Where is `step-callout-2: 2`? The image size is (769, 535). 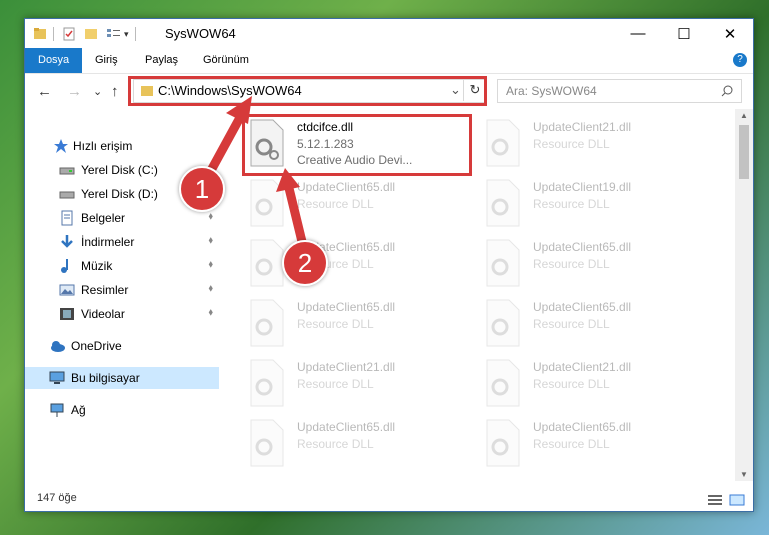 step-callout-2: 2 is located at coordinates (305, 263).